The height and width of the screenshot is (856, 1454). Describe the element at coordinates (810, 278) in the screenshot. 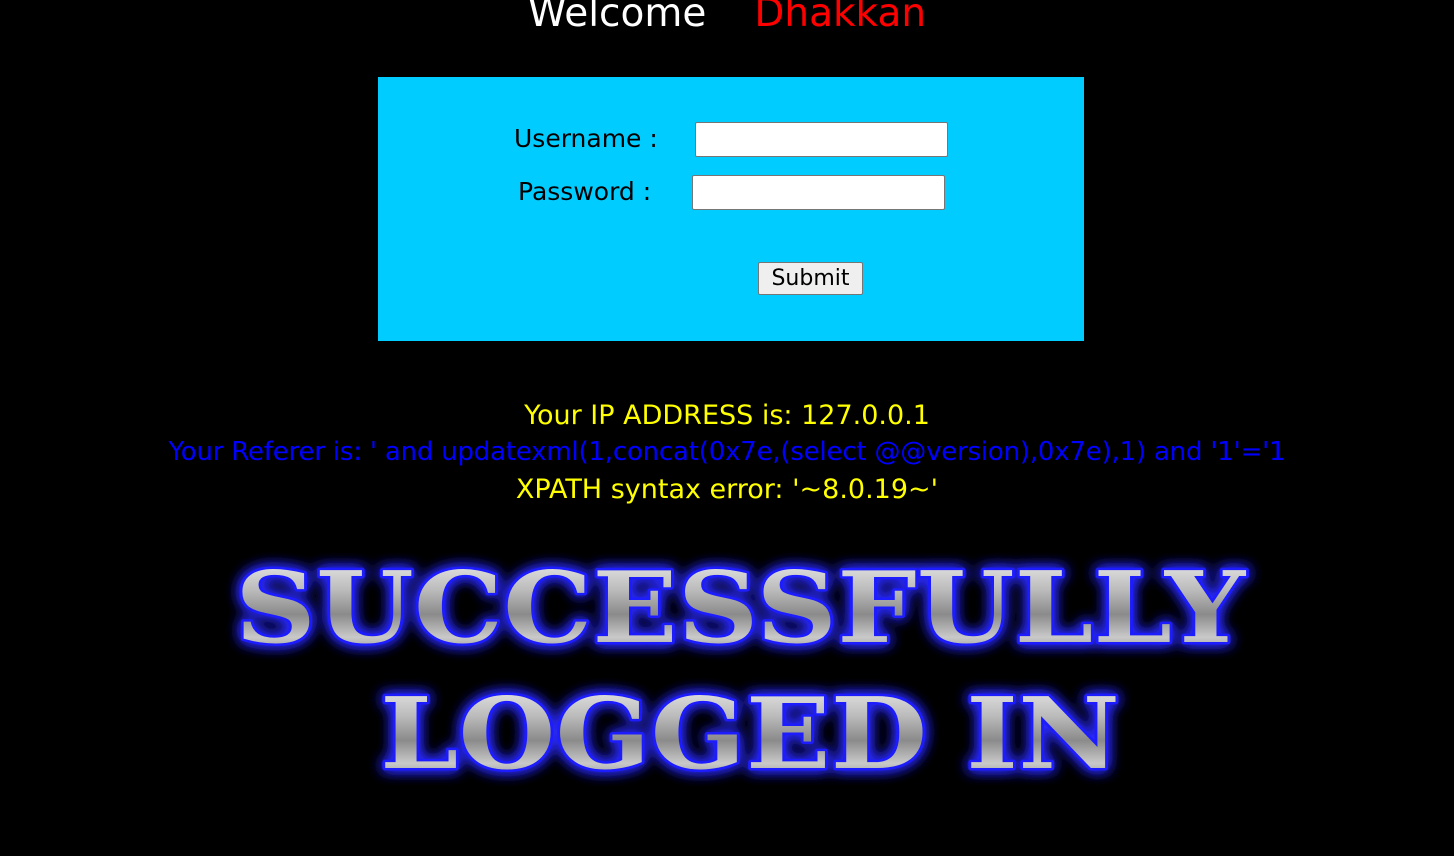

I see `submit-button: Submit` at that location.